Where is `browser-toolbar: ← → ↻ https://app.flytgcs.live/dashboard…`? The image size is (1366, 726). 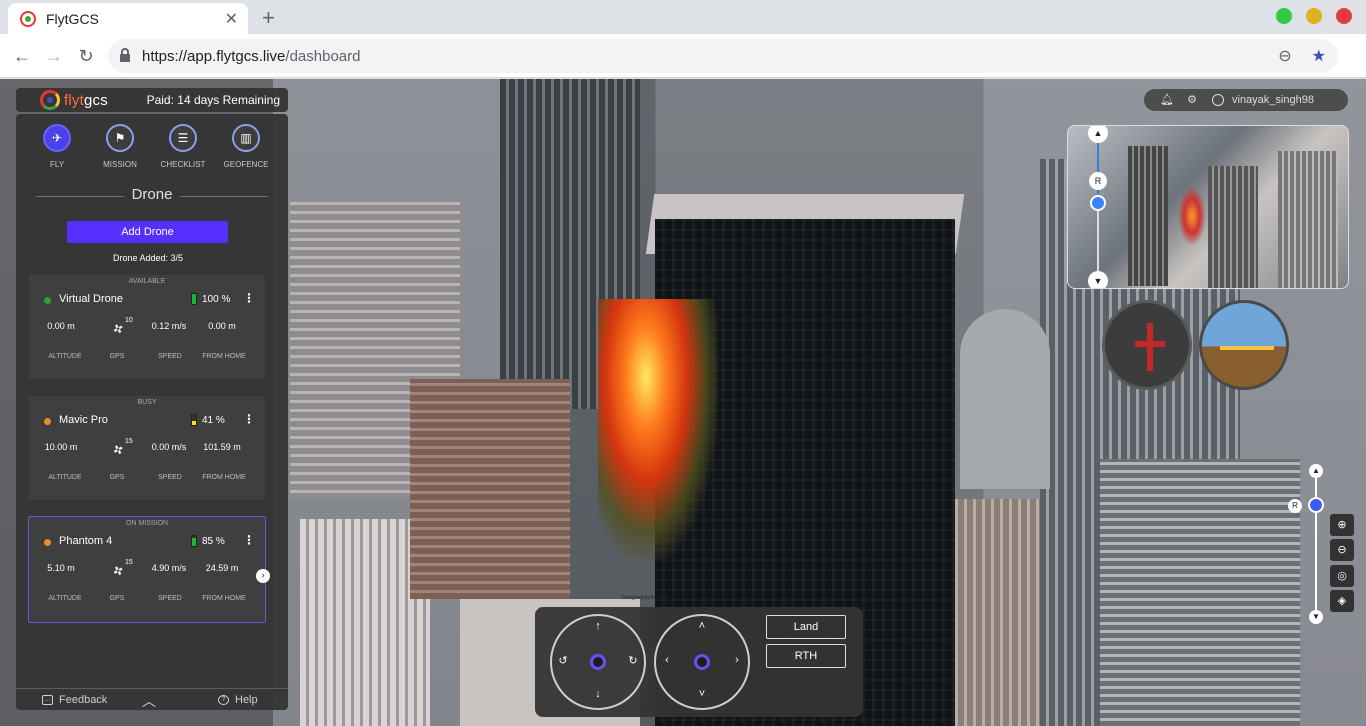
browser-toolbar: ← → ↻ https://app.flytgcs.live/dashboard… is located at coordinates (683, 56).